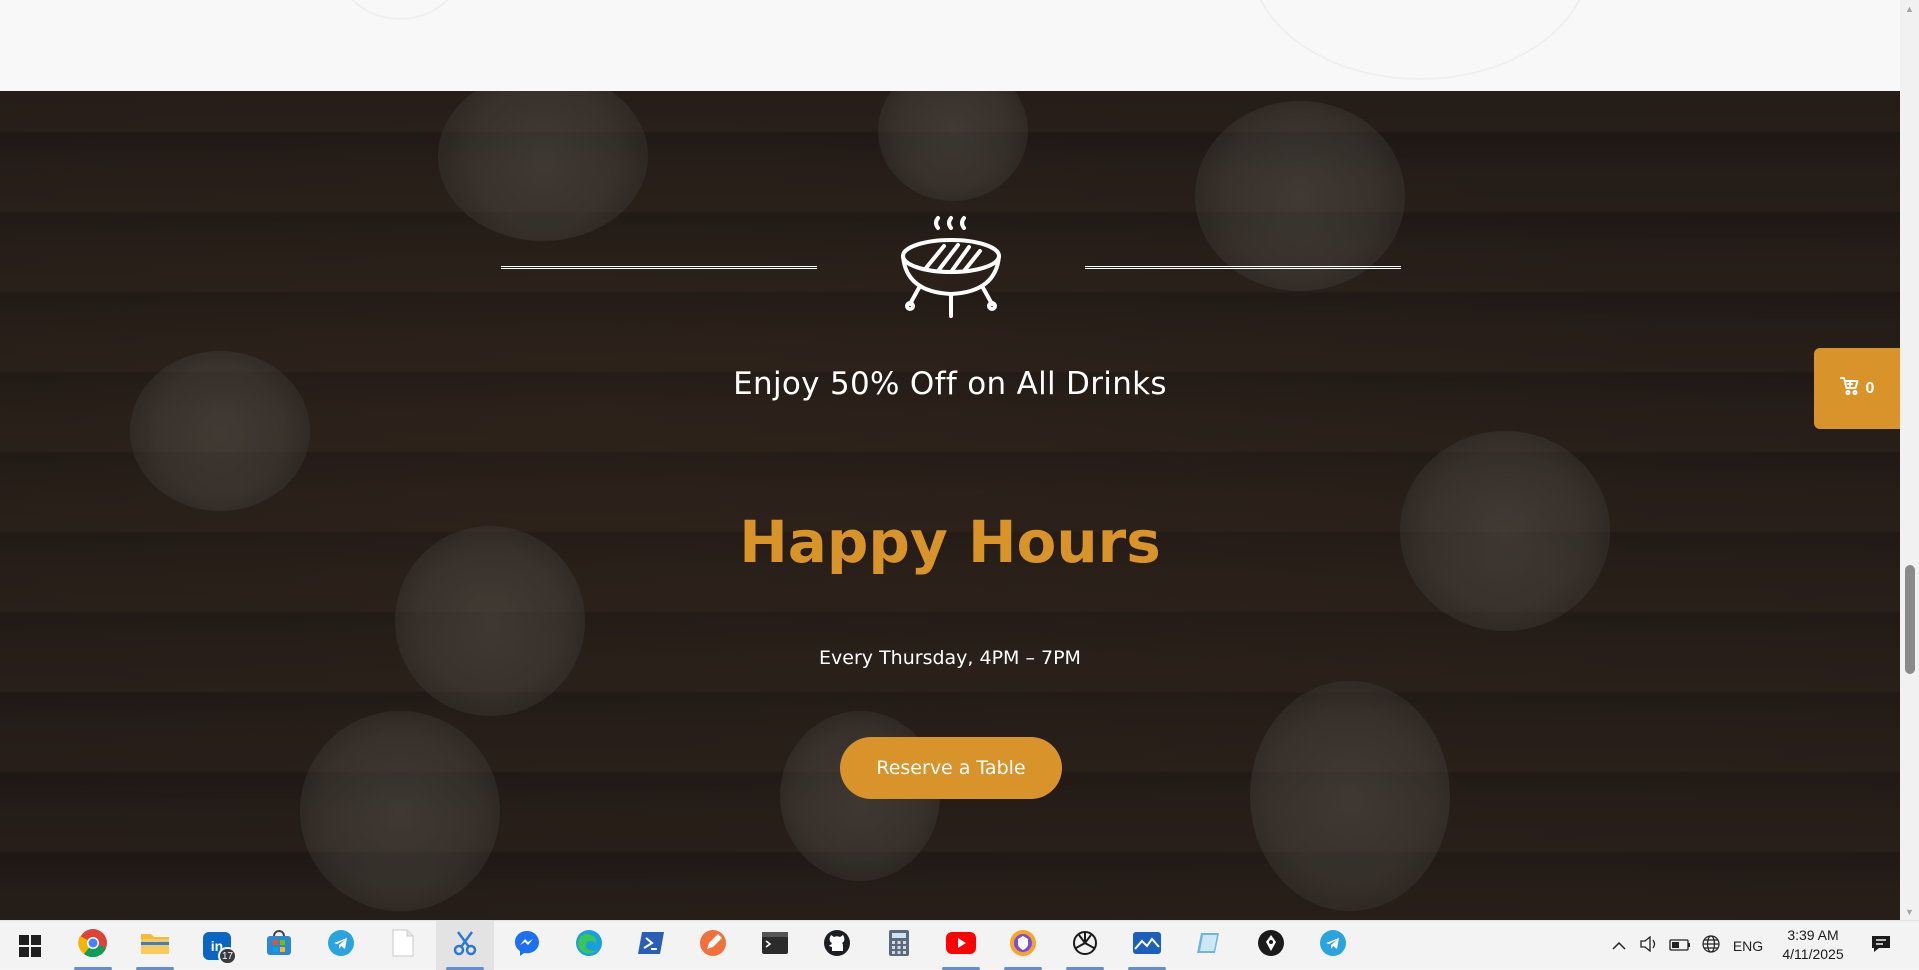 The image size is (1919, 970). I want to click on book-icon, so click(1209, 945).